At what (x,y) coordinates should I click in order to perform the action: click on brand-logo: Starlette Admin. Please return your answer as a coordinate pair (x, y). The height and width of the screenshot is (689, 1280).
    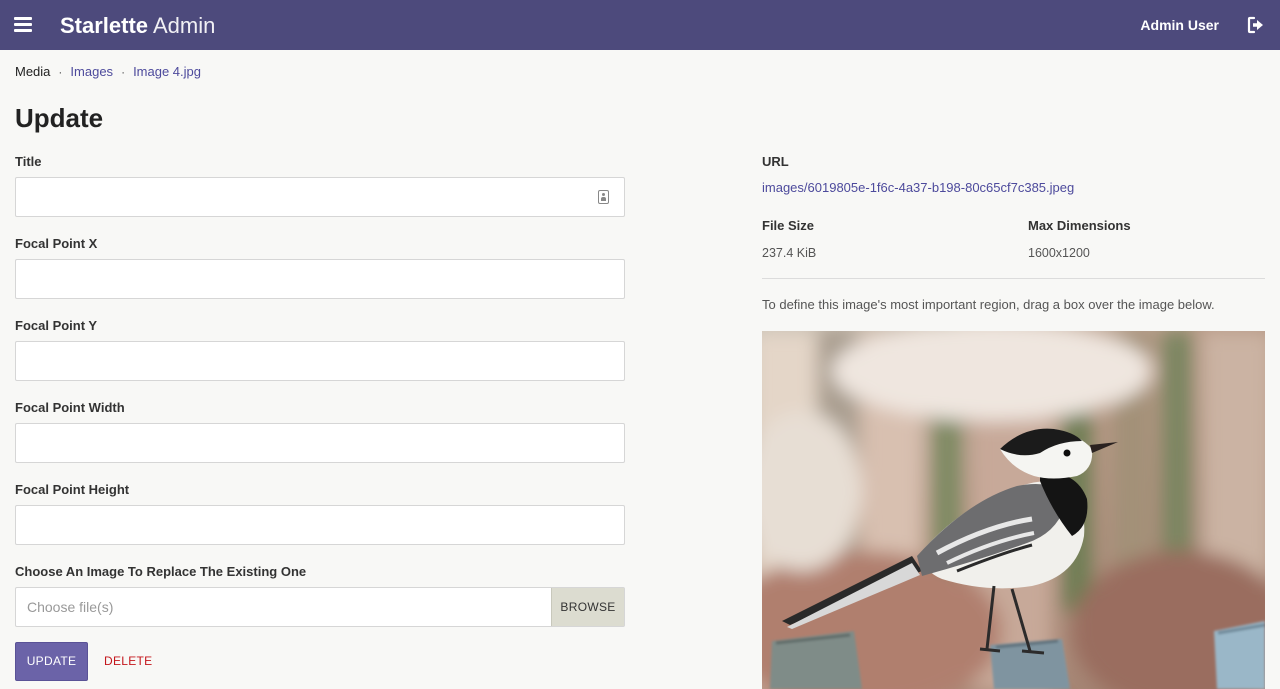
    Looking at the image, I should click on (137, 26).